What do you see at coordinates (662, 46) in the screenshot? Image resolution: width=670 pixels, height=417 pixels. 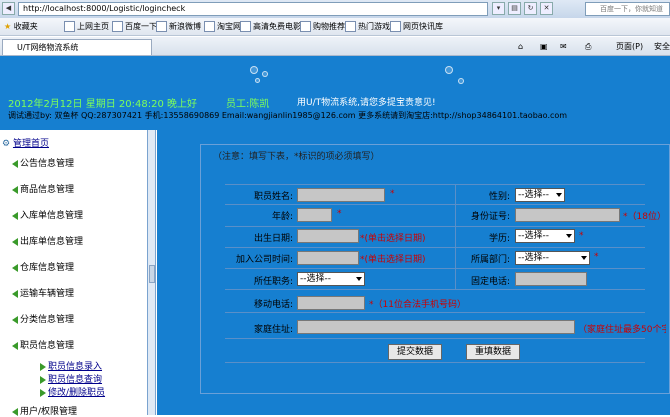 I see `safety-menu: 安全` at bounding box center [662, 46].